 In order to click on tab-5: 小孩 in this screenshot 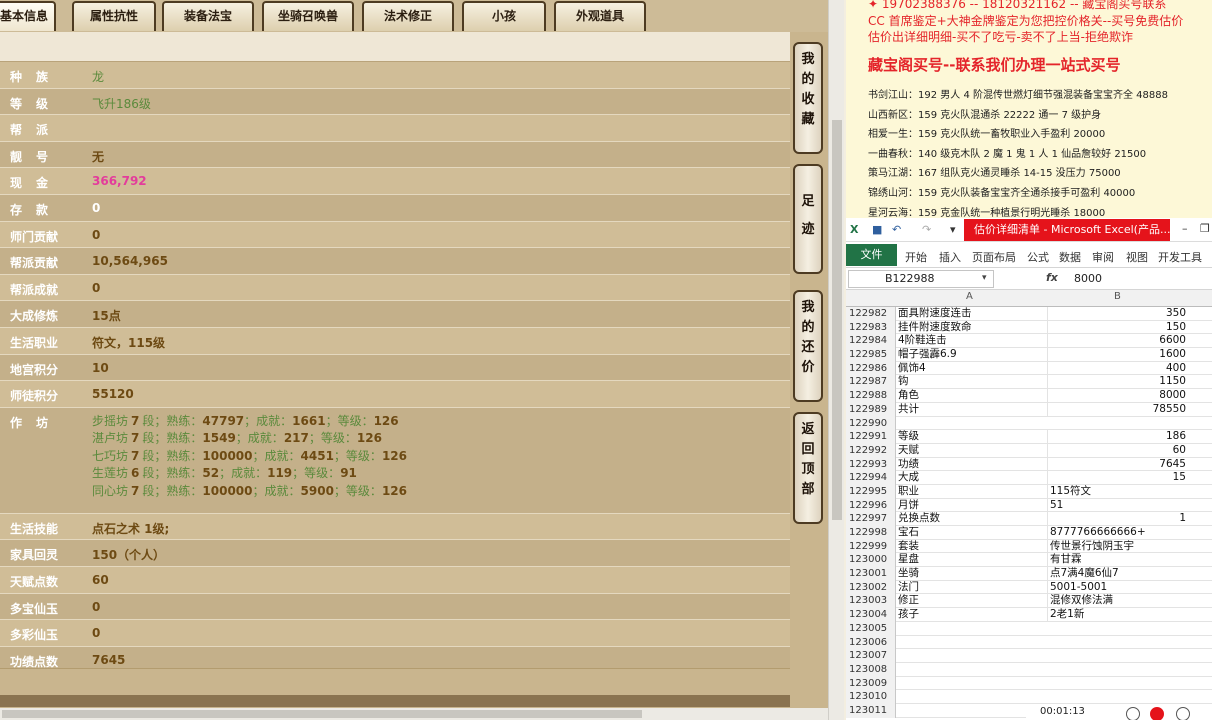, I will do `click(504, 16)`.